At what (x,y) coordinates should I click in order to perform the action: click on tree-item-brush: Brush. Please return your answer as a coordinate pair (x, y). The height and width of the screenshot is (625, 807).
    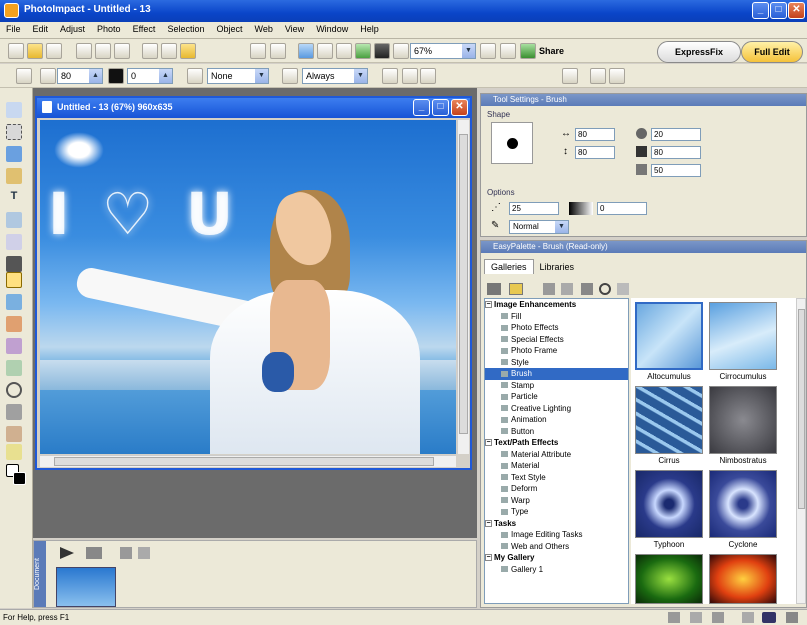
    Looking at the image, I should click on (556, 374).